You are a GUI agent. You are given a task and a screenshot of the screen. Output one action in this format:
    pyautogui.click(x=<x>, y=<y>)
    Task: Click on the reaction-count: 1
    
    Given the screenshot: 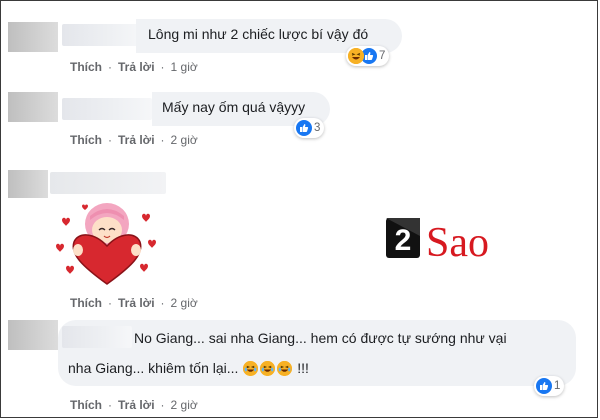 What is the action you would take?
    pyautogui.click(x=557, y=386)
    